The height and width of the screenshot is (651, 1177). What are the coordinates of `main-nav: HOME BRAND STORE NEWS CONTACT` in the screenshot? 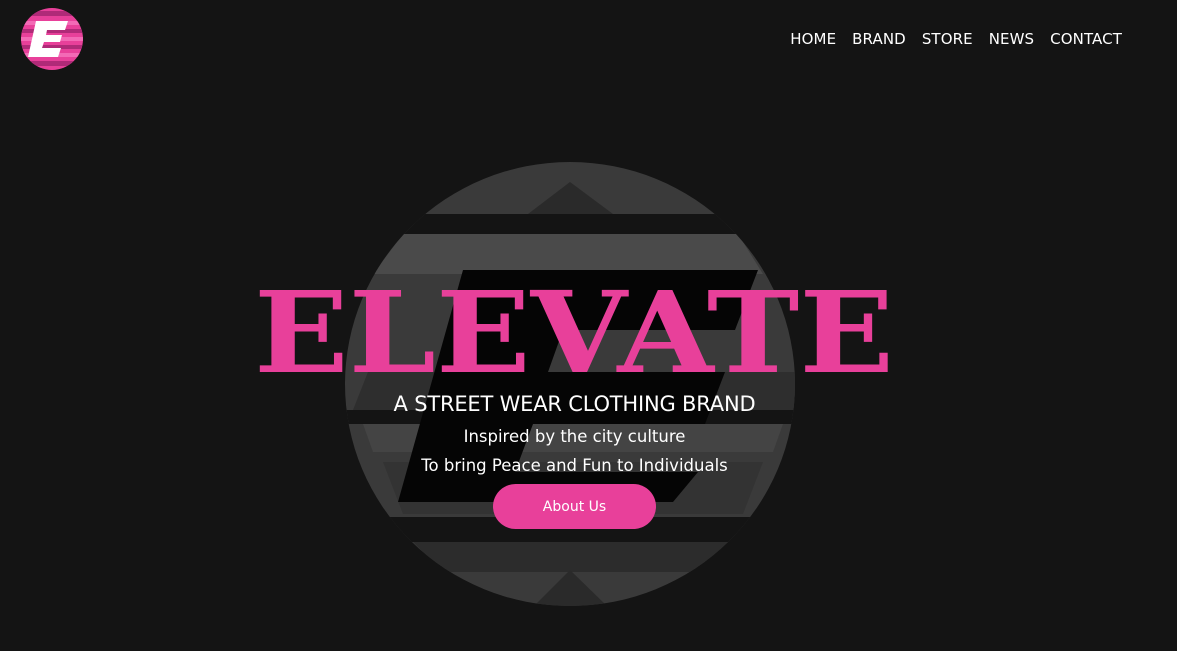 It's located at (956, 39).